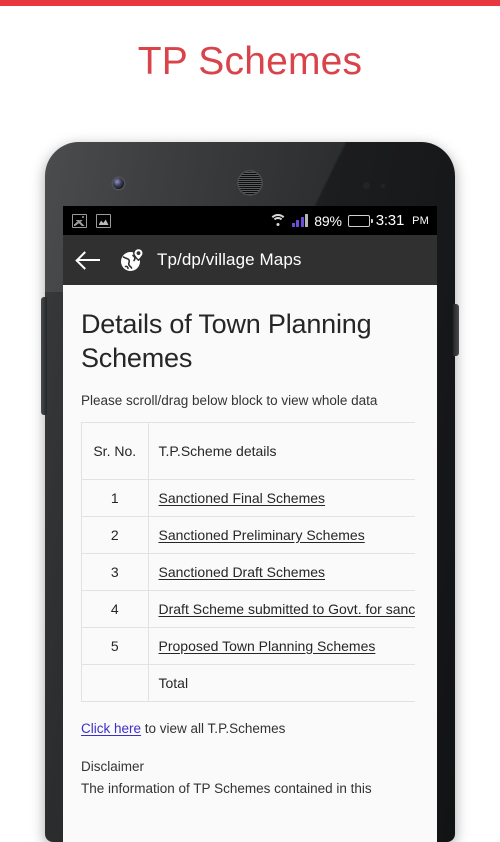 Image resolution: width=500 pixels, height=842 pixels. Describe the element at coordinates (89, 260) in the screenshot. I see `back-arrow-icon` at that location.